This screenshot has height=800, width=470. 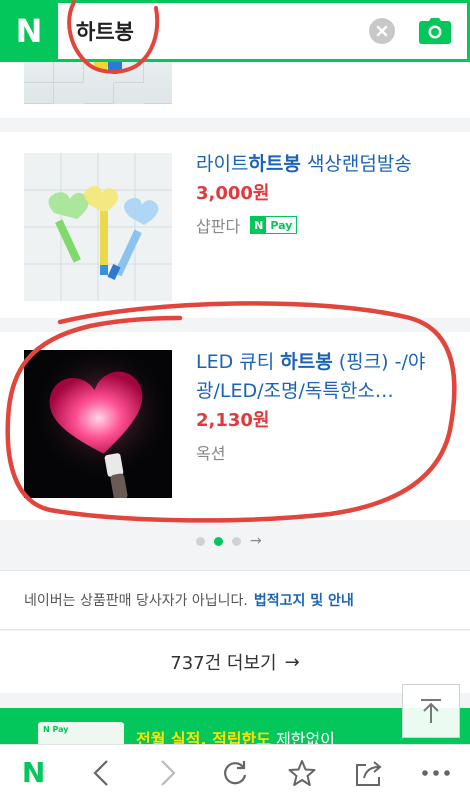 I want to click on search-bar: N, so click(x=235, y=31).